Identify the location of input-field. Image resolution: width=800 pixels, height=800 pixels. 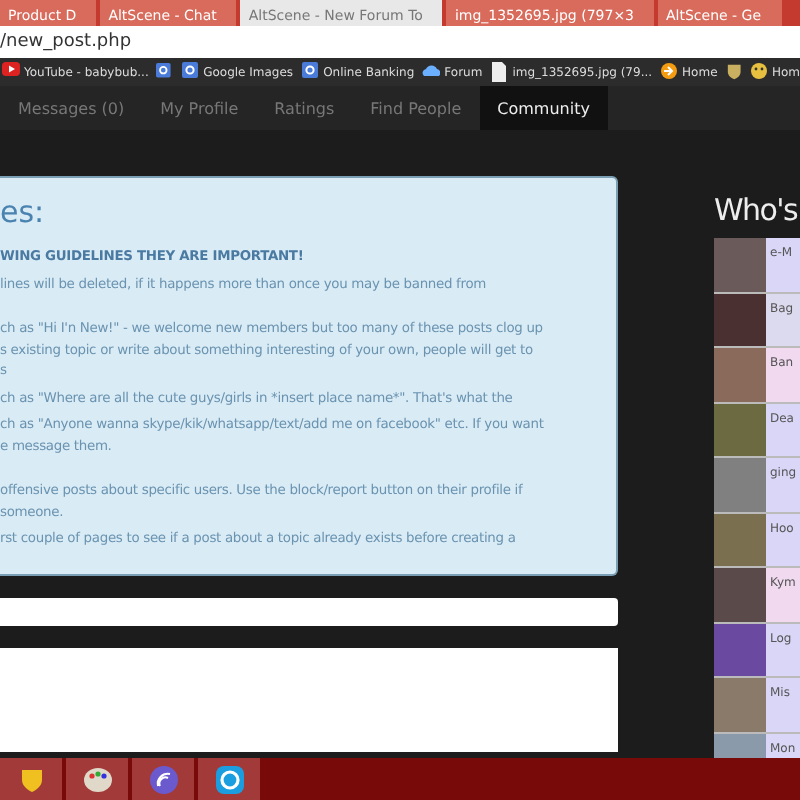
(309, 612).